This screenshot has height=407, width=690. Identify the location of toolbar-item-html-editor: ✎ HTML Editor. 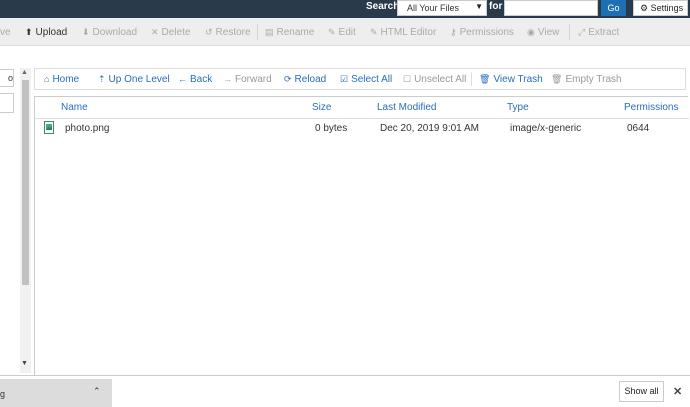
(403, 32).